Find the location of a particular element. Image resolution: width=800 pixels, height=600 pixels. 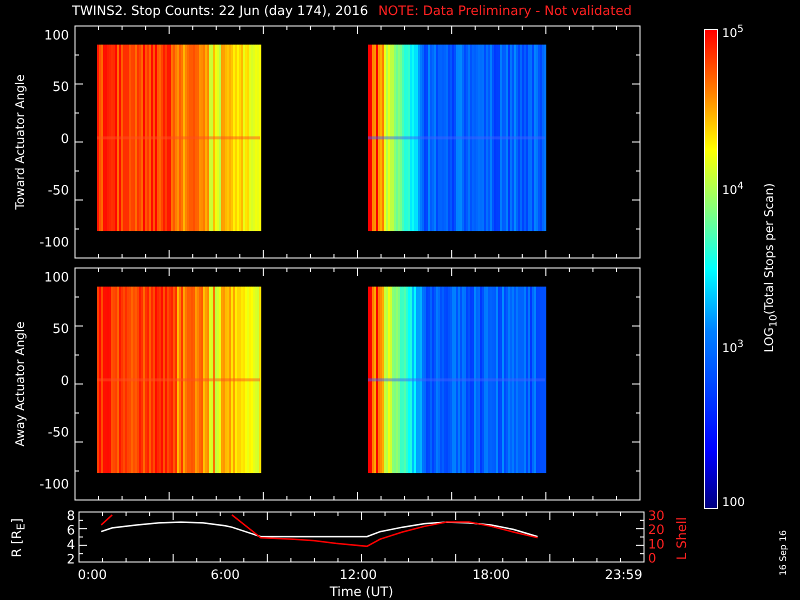

axis-label: Toward Actuator Angle is located at coordinates (20, 142).